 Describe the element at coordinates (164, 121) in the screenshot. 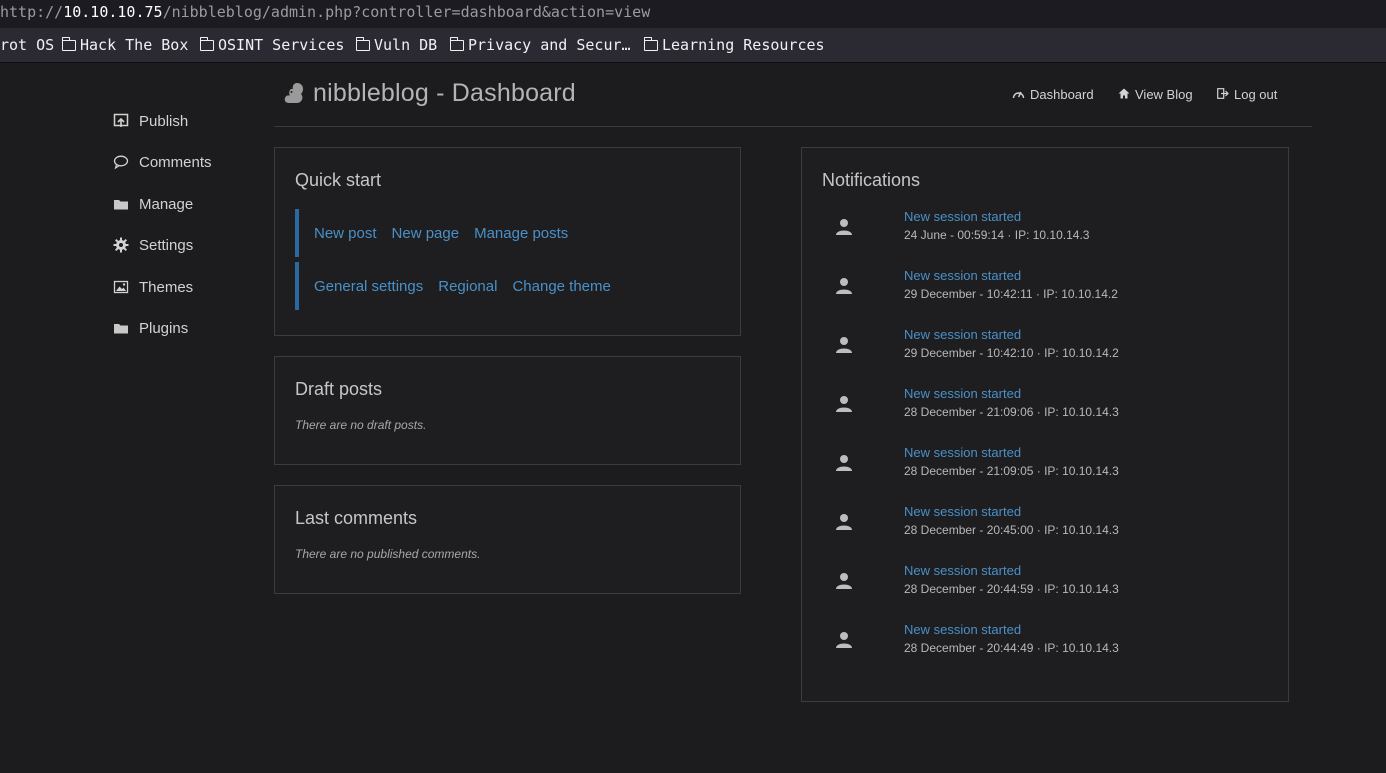

I see `sidebar-item-label: Publish` at that location.